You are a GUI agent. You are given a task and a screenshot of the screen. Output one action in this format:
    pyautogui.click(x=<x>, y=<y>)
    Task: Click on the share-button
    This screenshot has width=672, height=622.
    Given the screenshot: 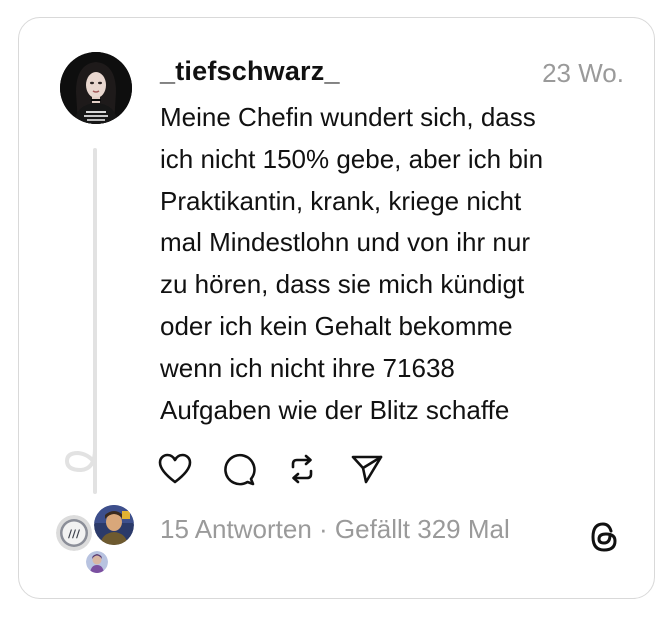 What is the action you would take?
    pyautogui.click(x=382, y=469)
    